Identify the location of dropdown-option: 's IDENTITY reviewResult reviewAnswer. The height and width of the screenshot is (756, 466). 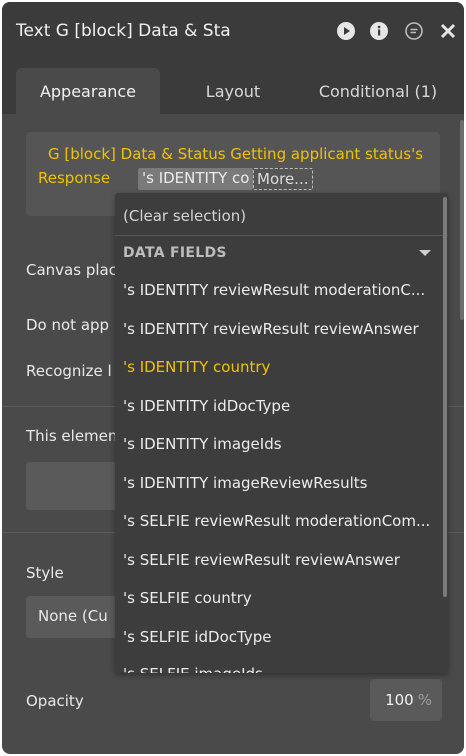
(282, 329).